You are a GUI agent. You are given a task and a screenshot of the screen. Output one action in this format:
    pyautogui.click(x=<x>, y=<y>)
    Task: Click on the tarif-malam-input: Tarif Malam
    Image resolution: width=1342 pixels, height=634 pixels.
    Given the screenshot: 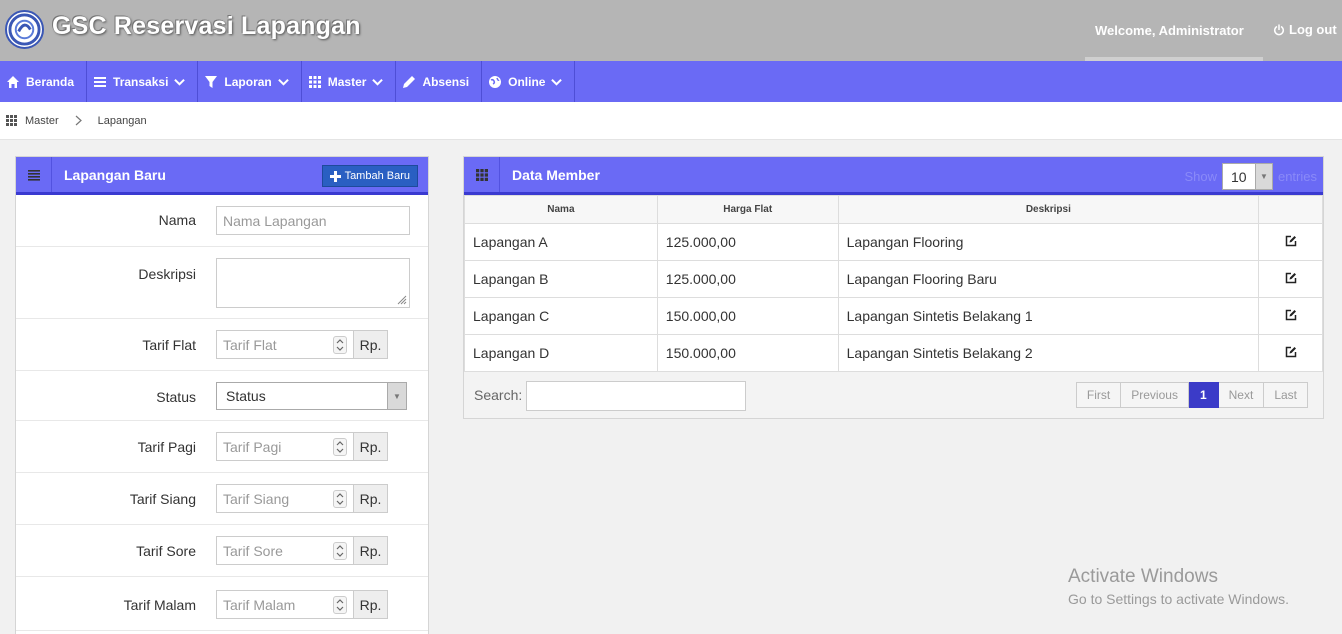 What is the action you would take?
    pyautogui.click(x=285, y=604)
    